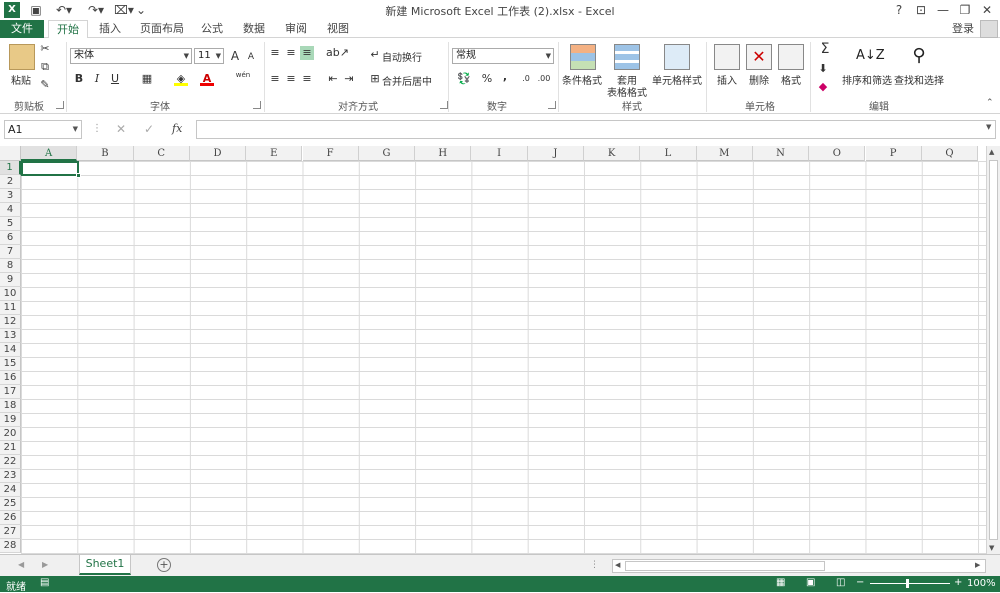 Image resolution: width=1000 pixels, height=593 pixels. What do you see at coordinates (989, 29) in the screenshot?
I see `avatar` at bounding box center [989, 29].